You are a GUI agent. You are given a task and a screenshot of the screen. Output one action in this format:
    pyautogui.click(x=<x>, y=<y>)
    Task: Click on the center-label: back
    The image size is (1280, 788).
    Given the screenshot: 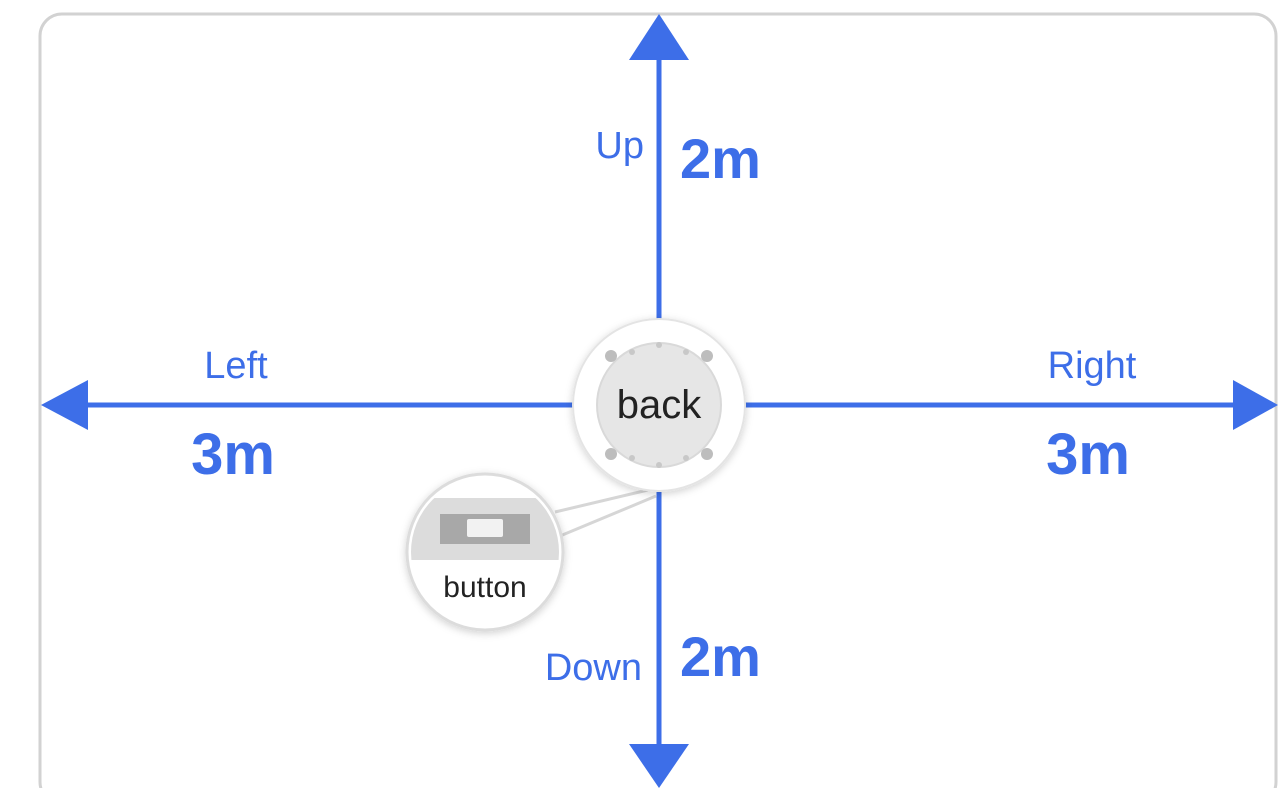 What is the action you would take?
    pyautogui.click(x=659, y=405)
    